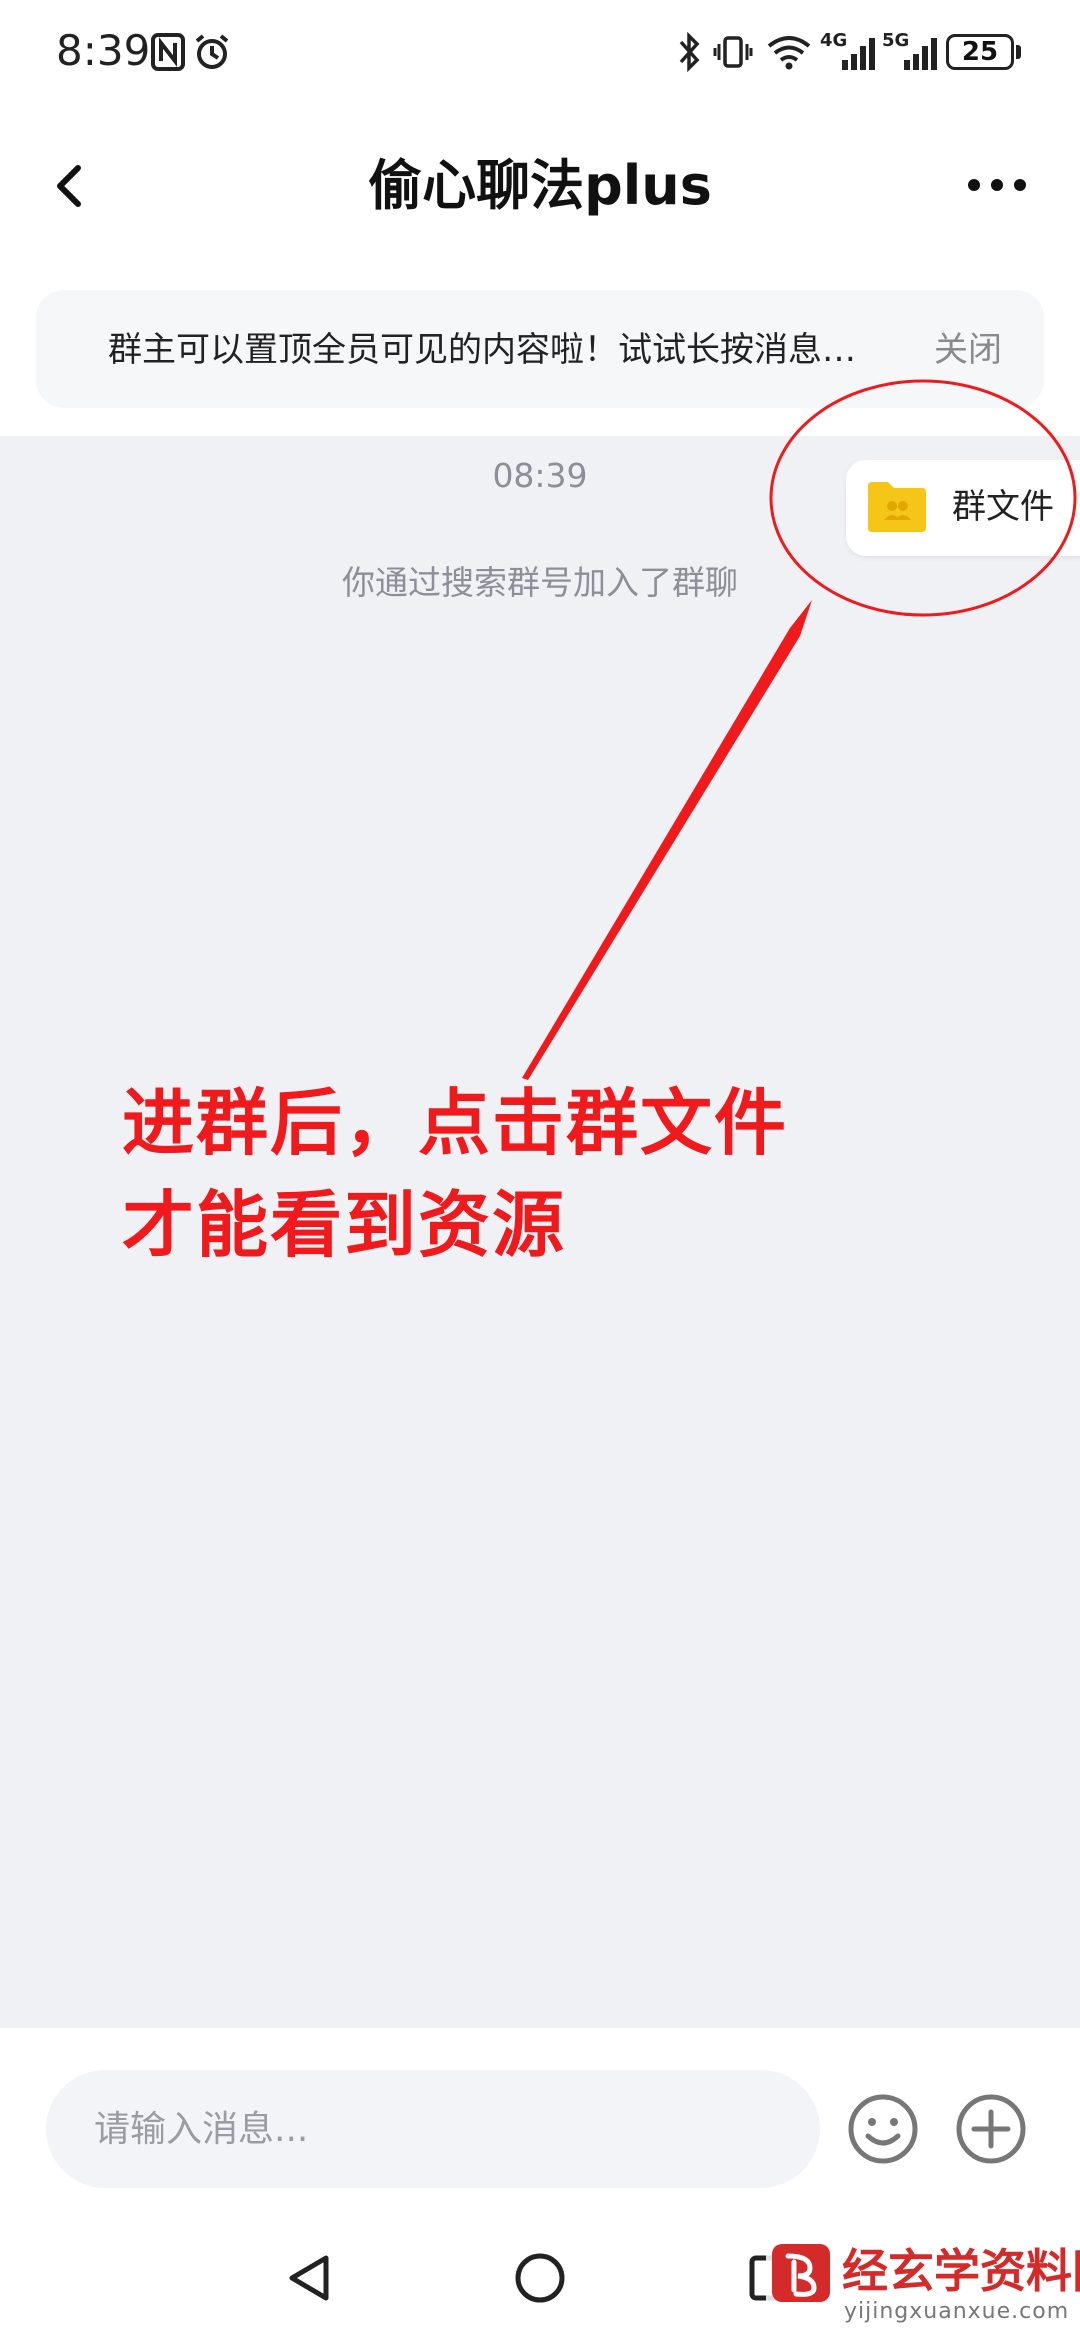  Describe the element at coordinates (433, 2129) in the screenshot. I see `message-input` at that location.